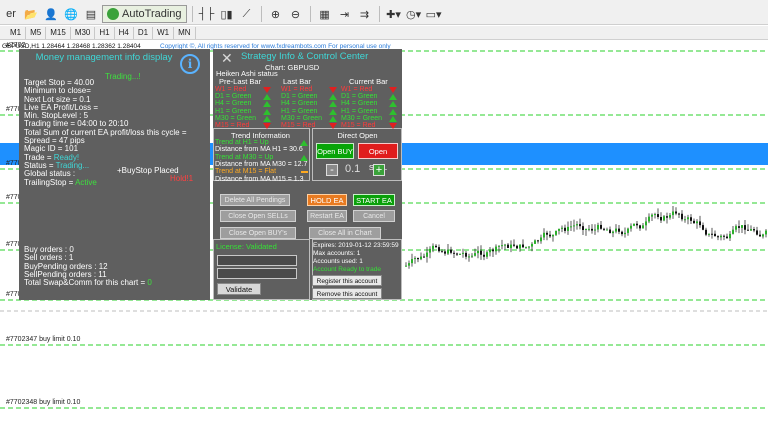  I want to click on open-sell-button: Open SELL, so click(378, 157).